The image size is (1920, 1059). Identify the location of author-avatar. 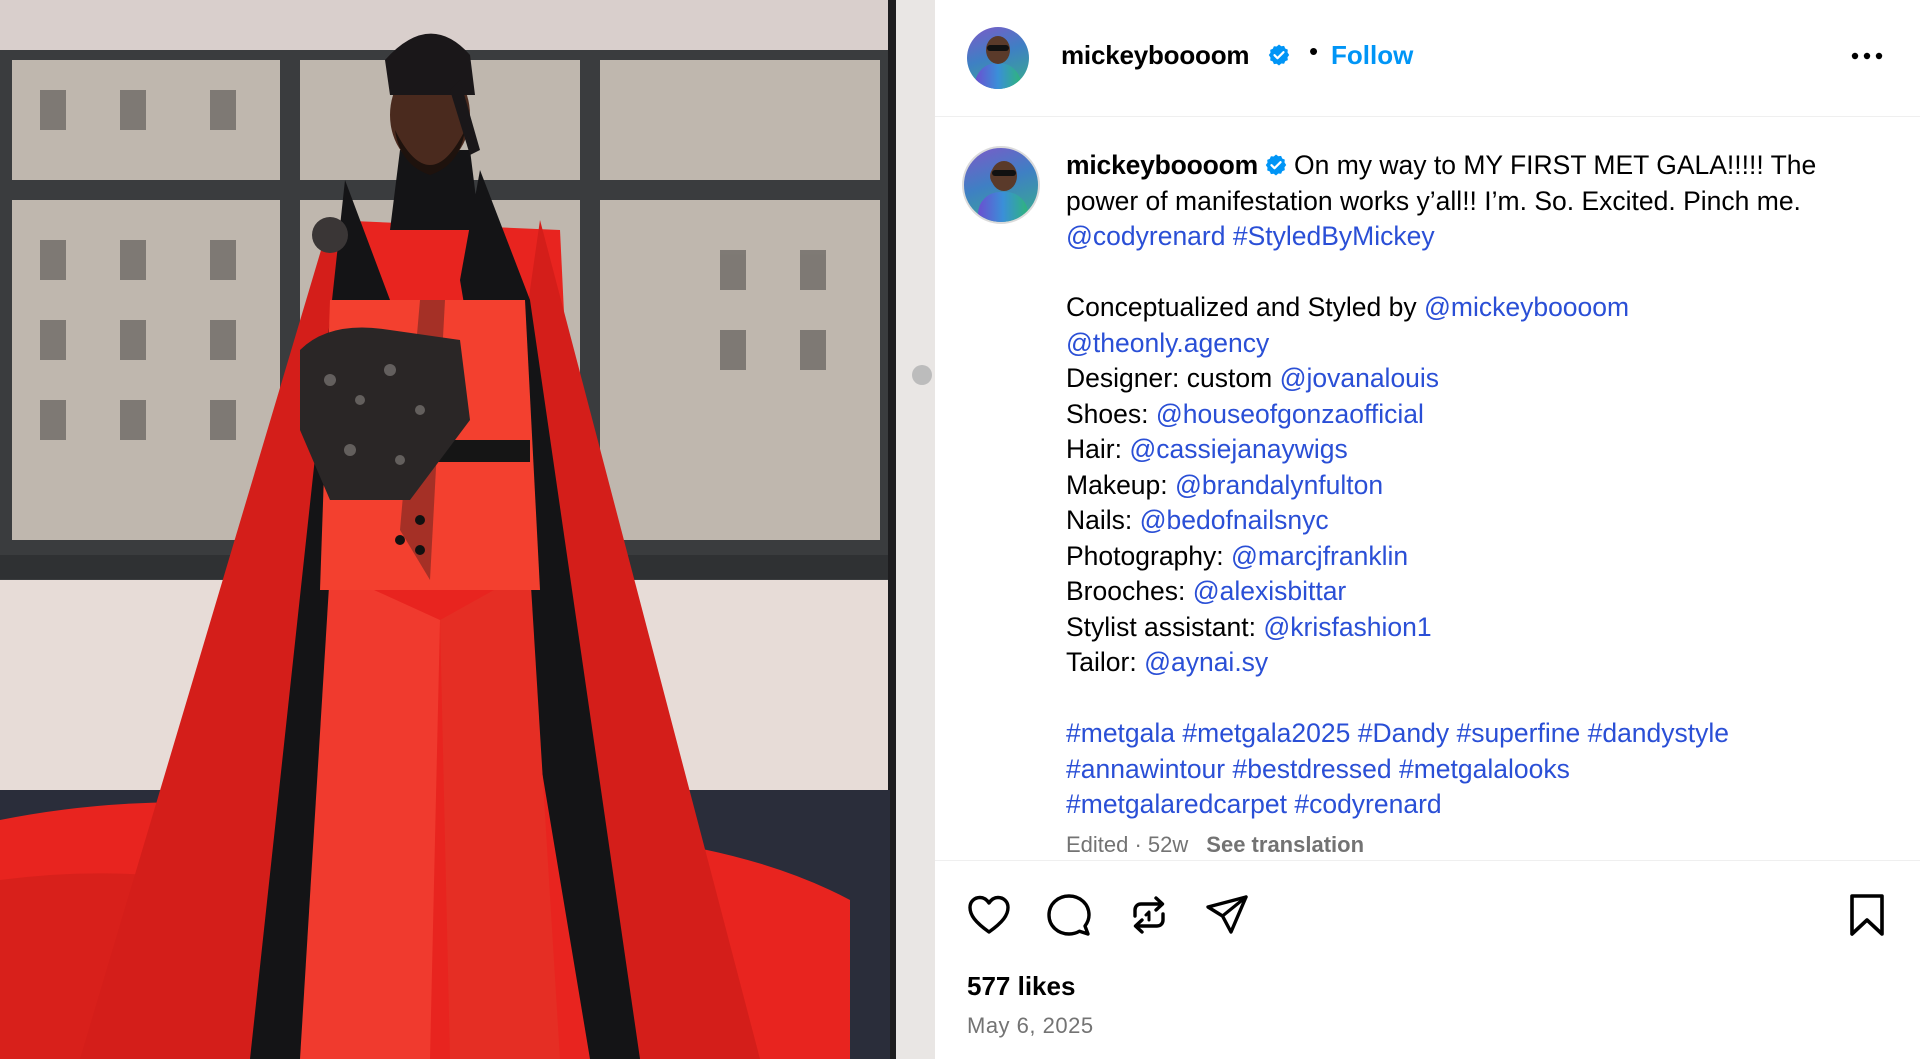
(998, 58).